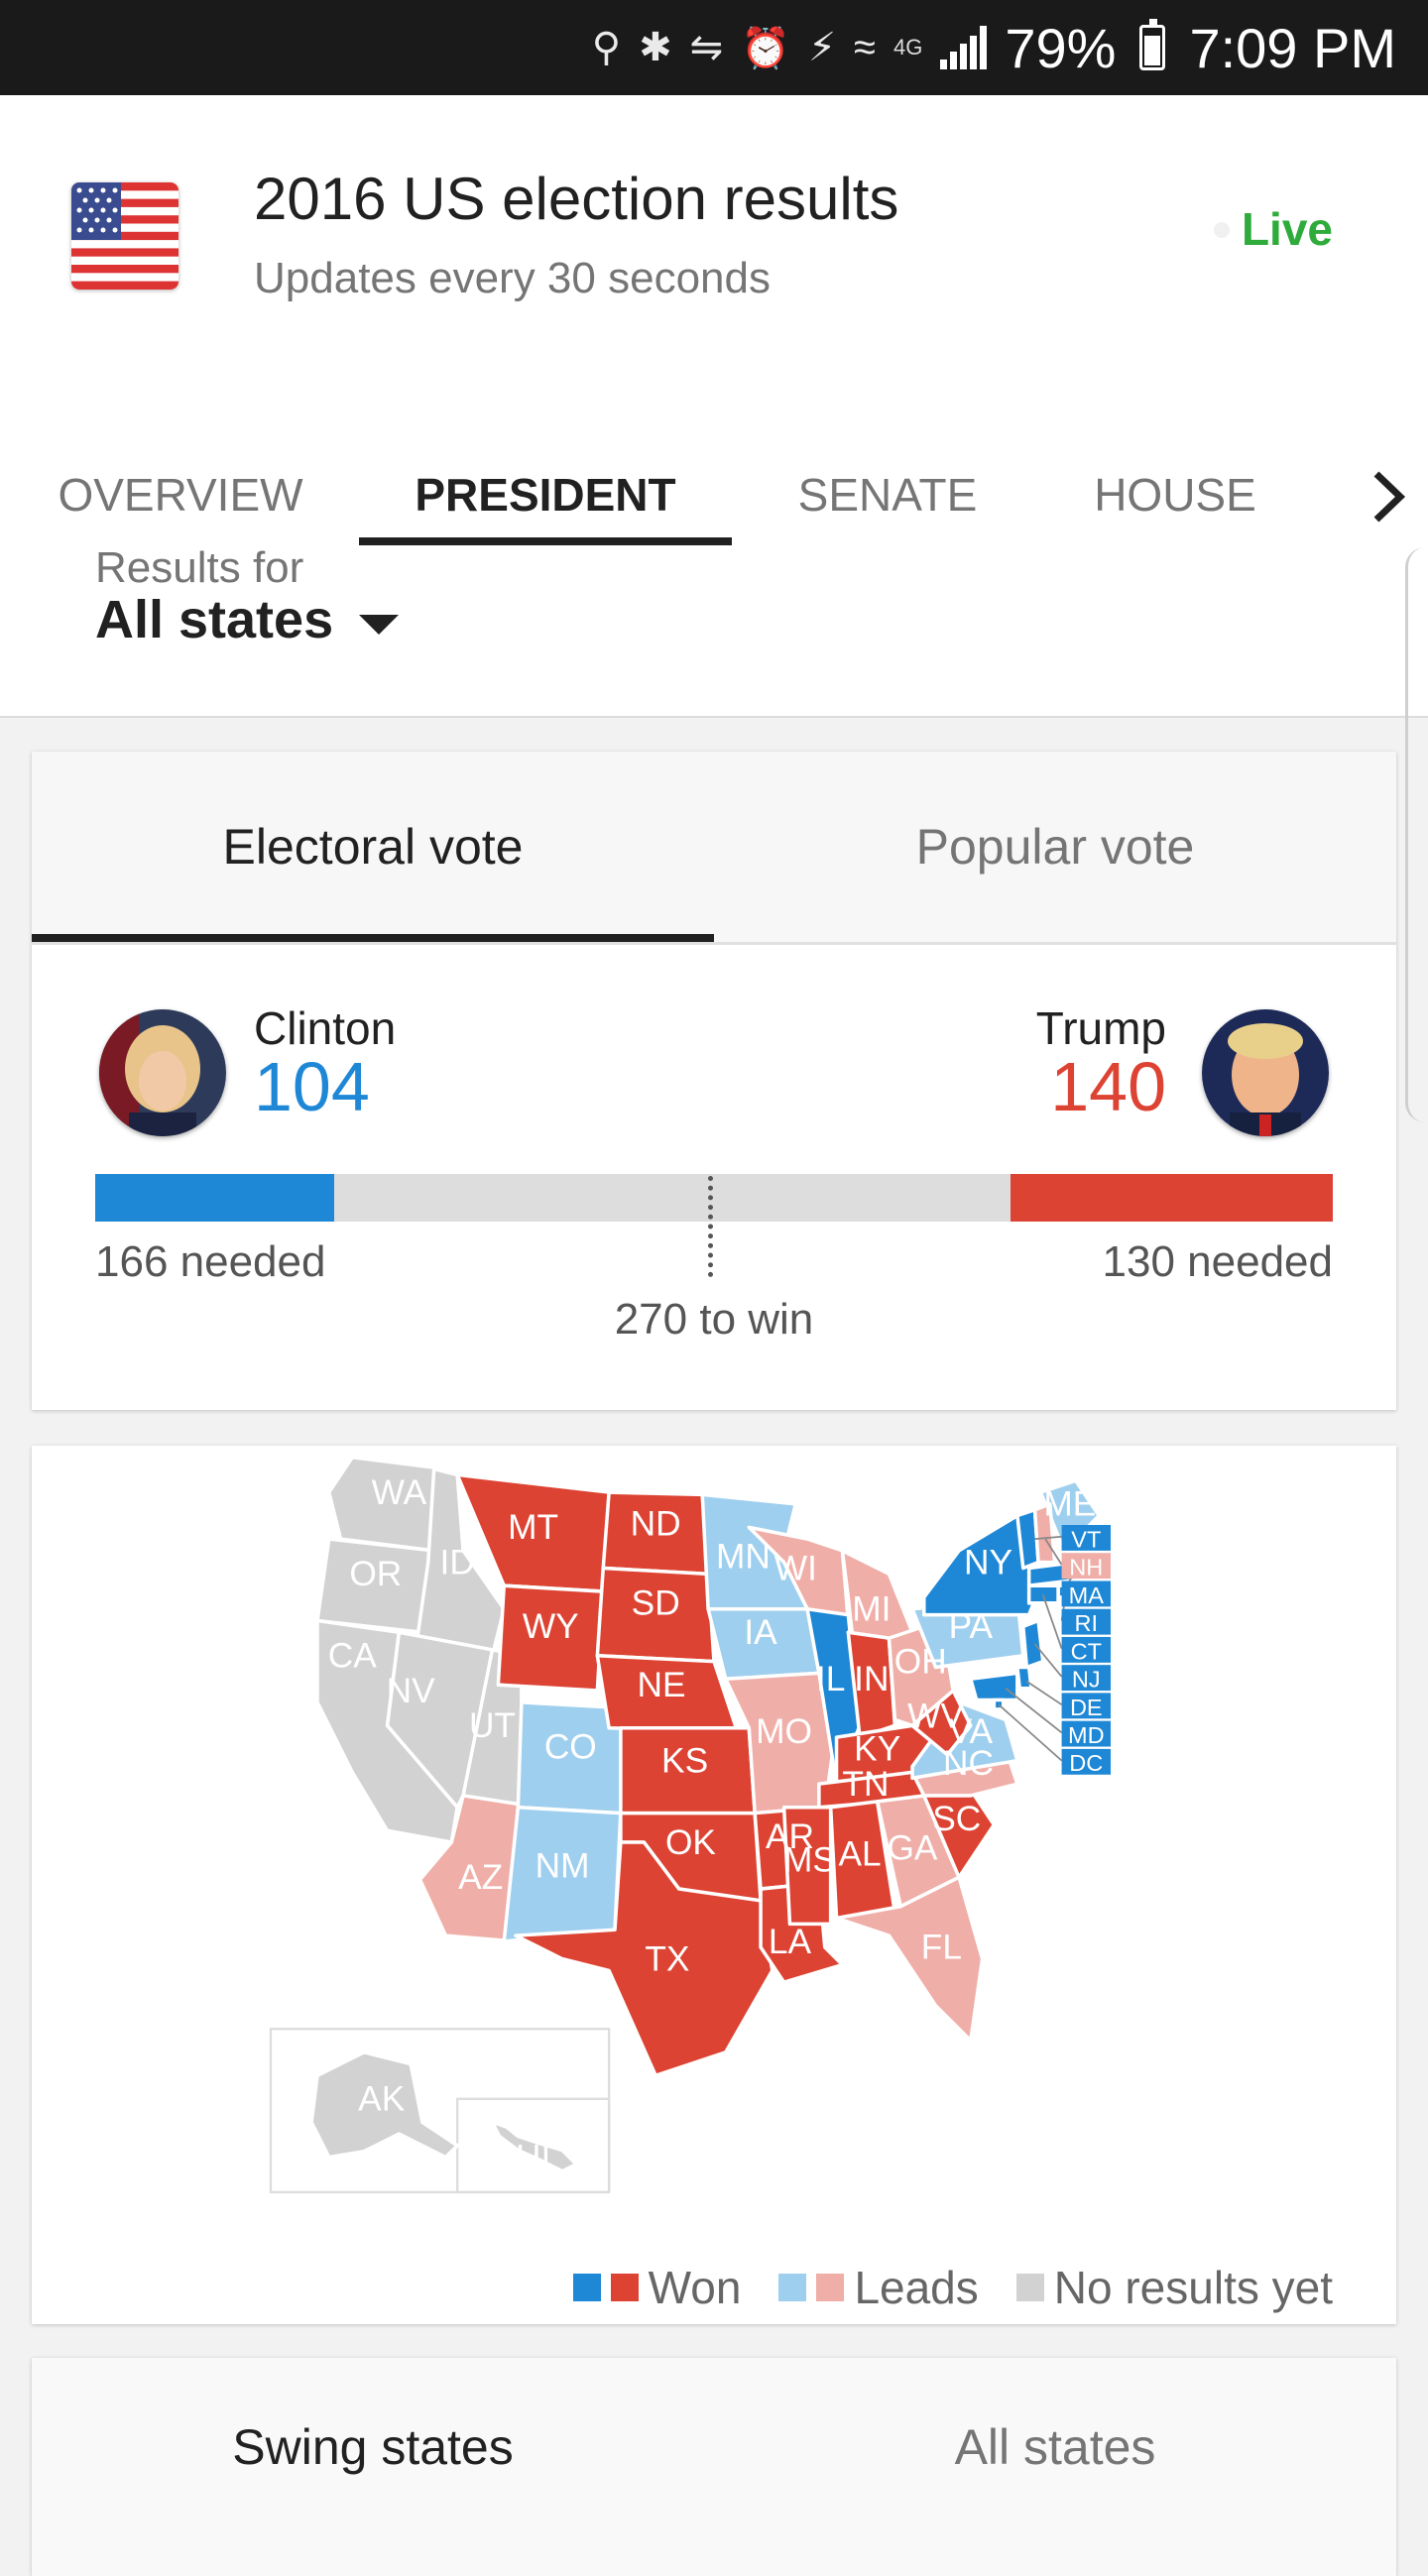  Describe the element at coordinates (545, 541) in the screenshot. I see `active-tab-indicator` at that location.